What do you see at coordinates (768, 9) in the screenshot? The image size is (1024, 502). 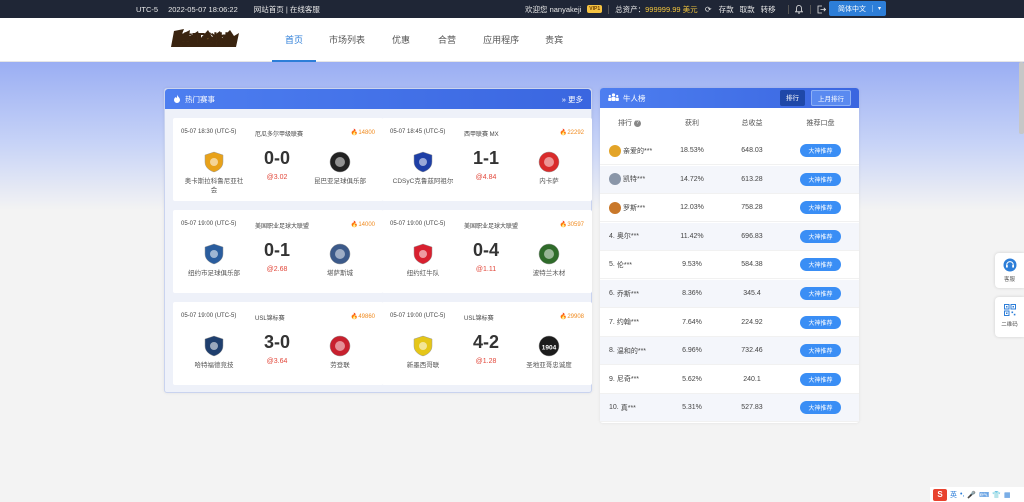 I see `transfer-link: 转移` at bounding box center [768, 9].